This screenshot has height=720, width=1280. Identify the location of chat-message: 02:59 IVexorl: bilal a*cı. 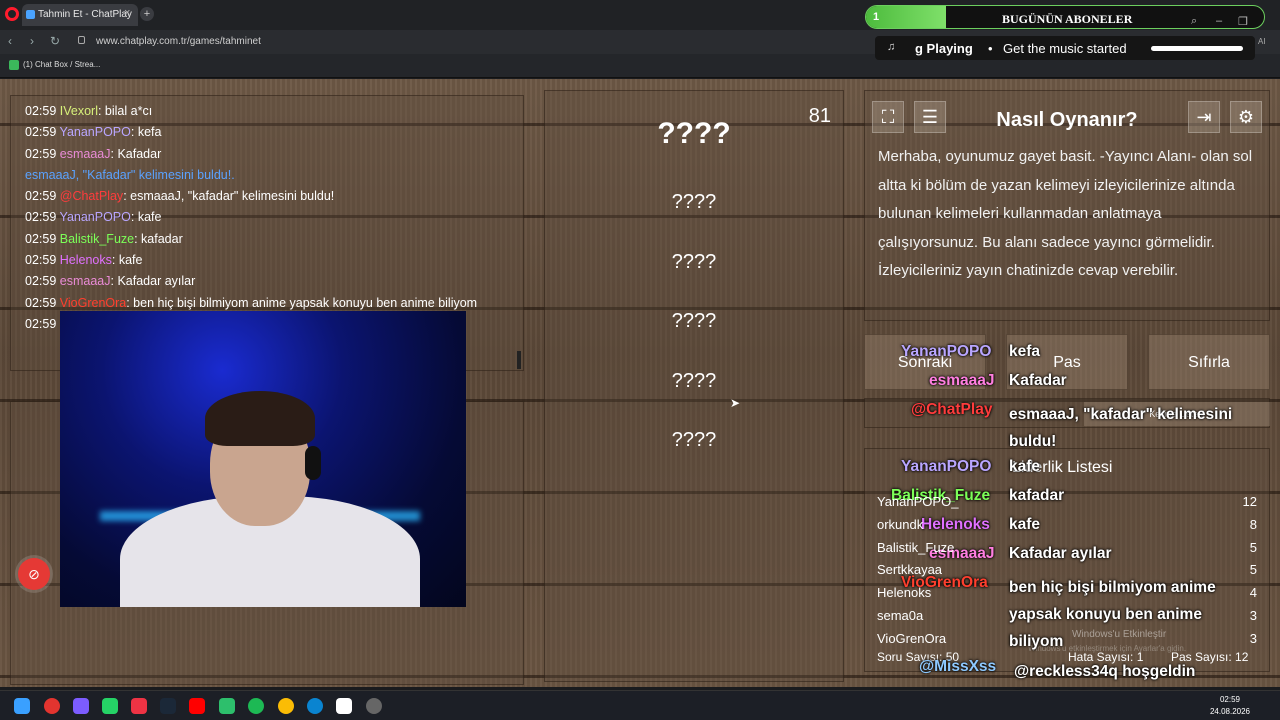
(267, 111).